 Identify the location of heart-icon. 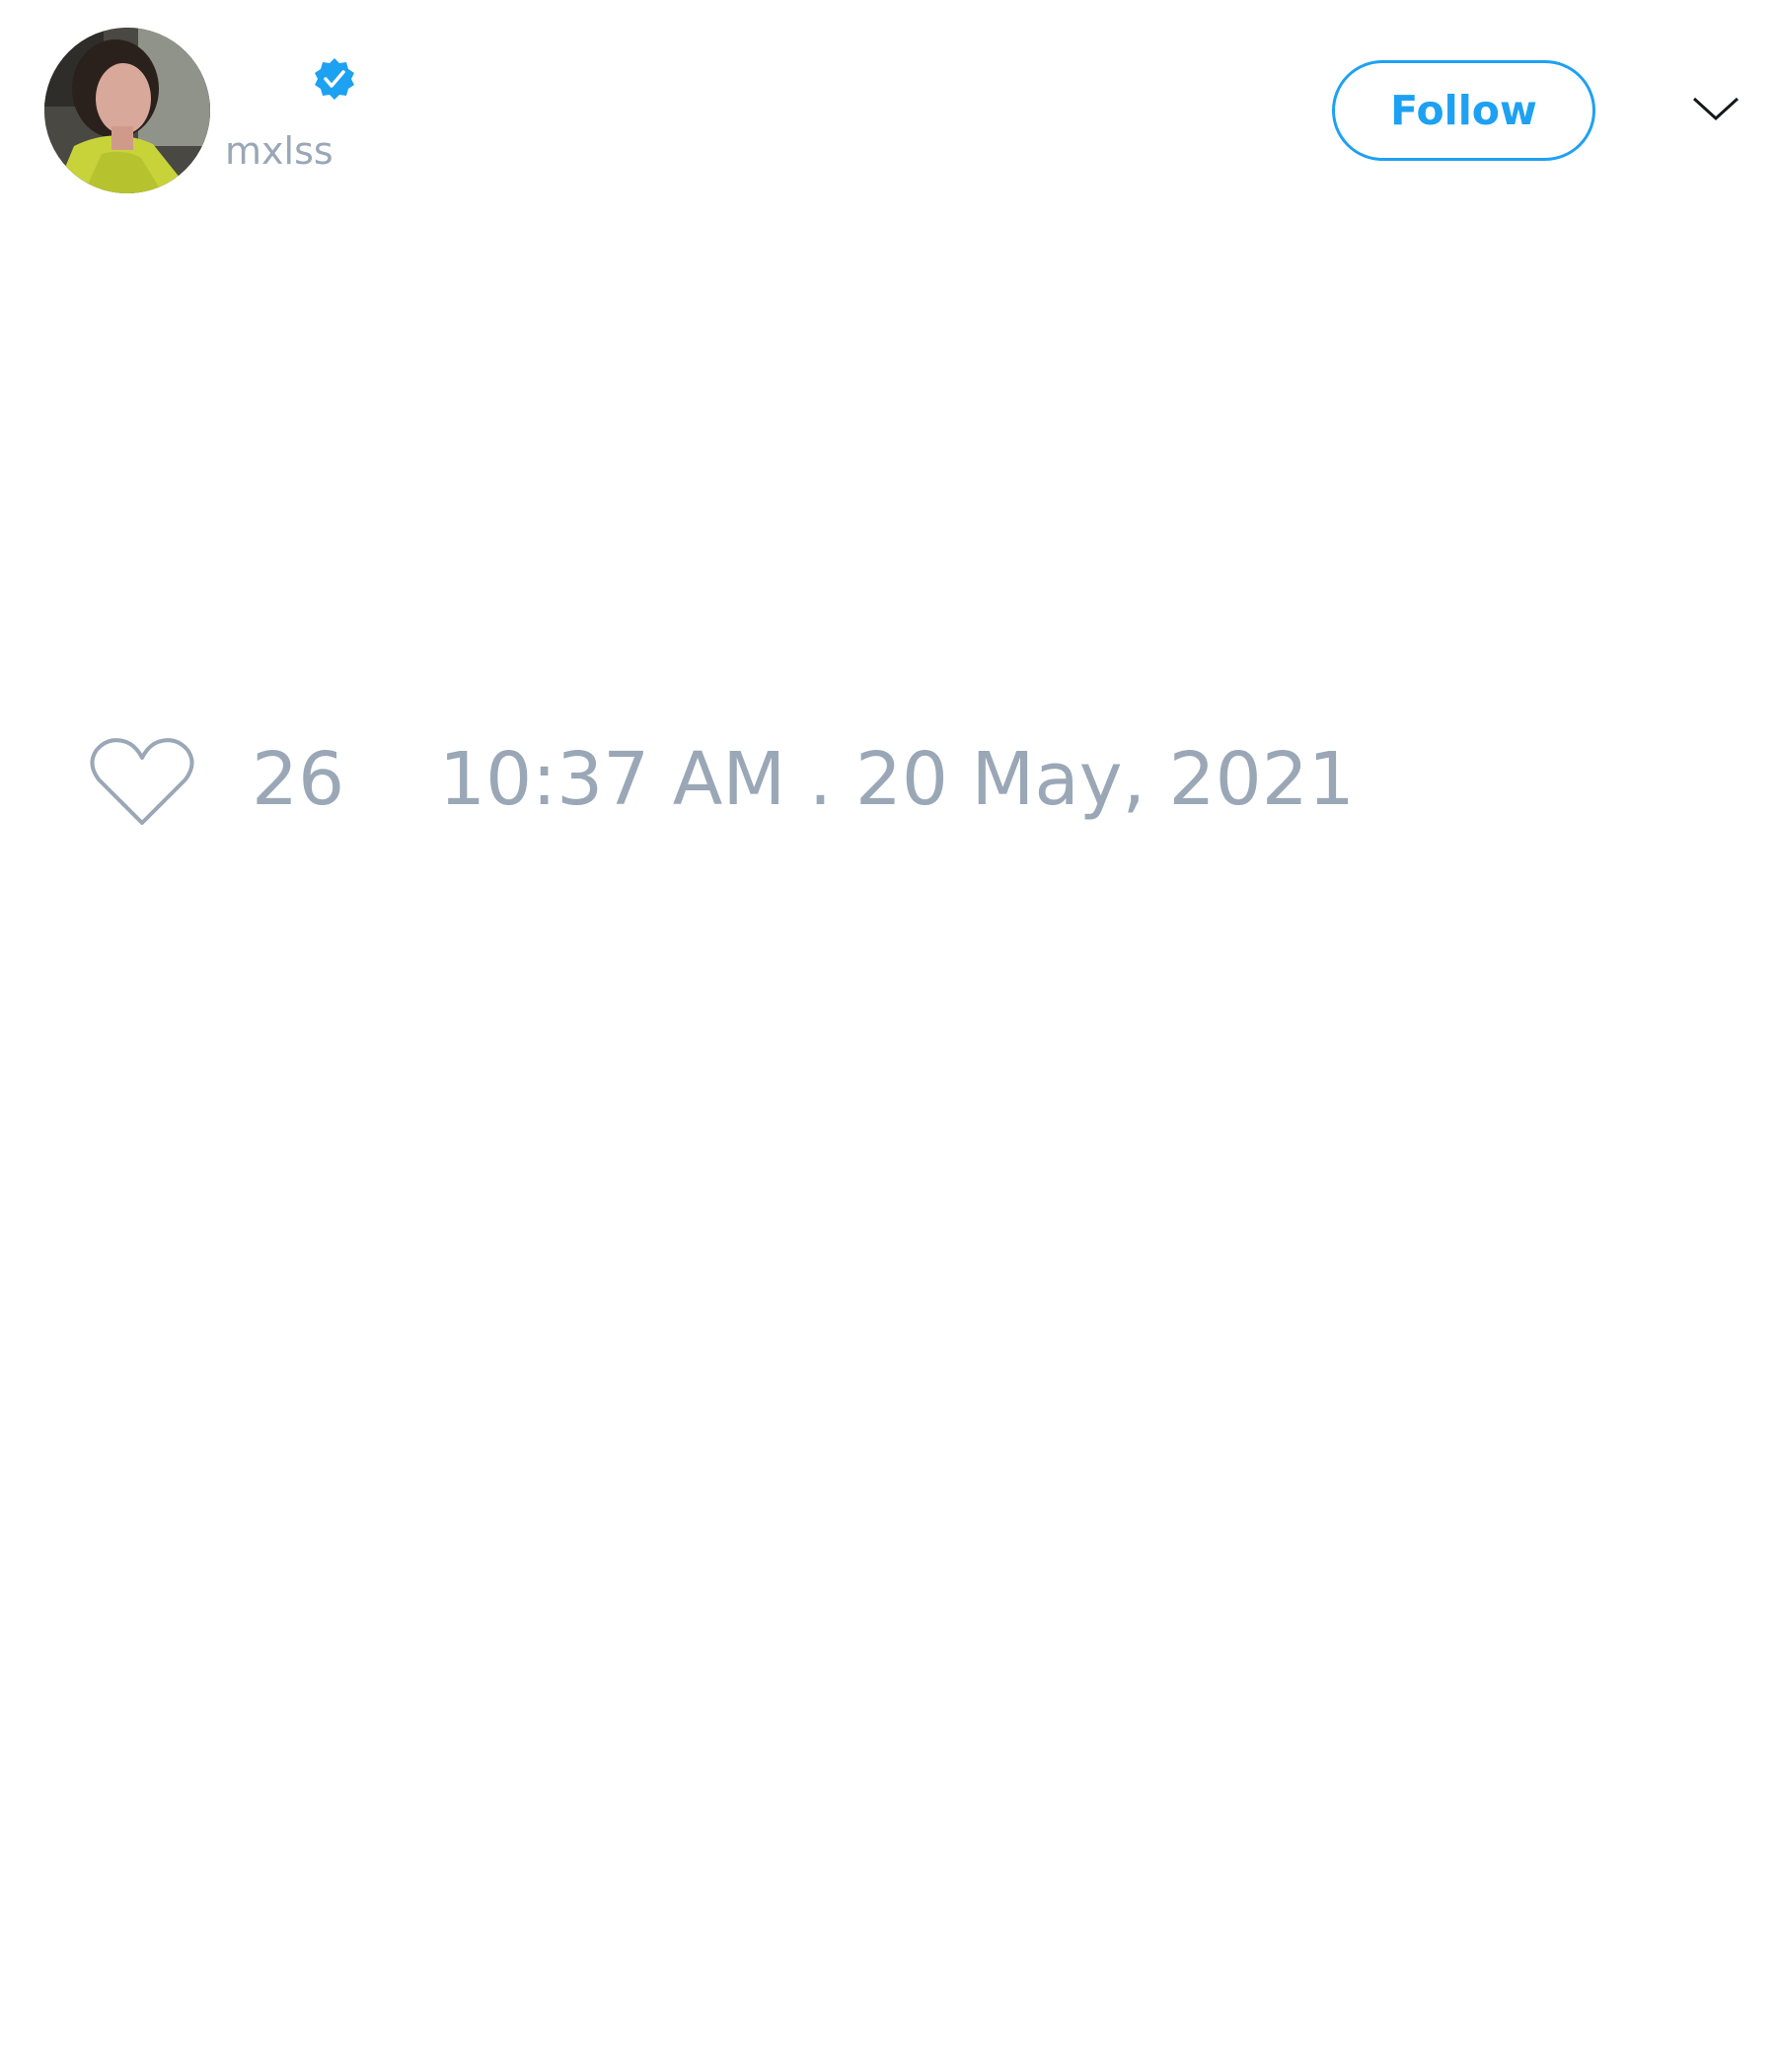
(142, 781).